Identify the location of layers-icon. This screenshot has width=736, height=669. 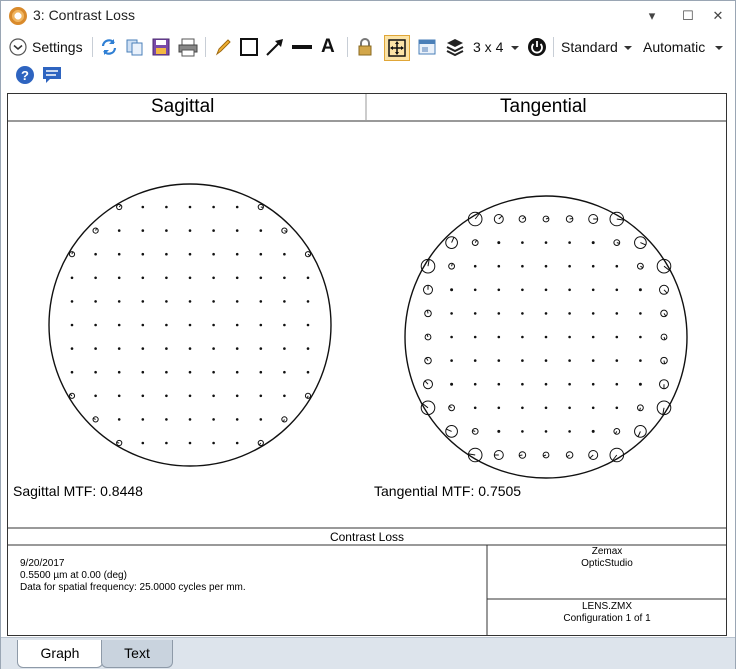
(455, 48).